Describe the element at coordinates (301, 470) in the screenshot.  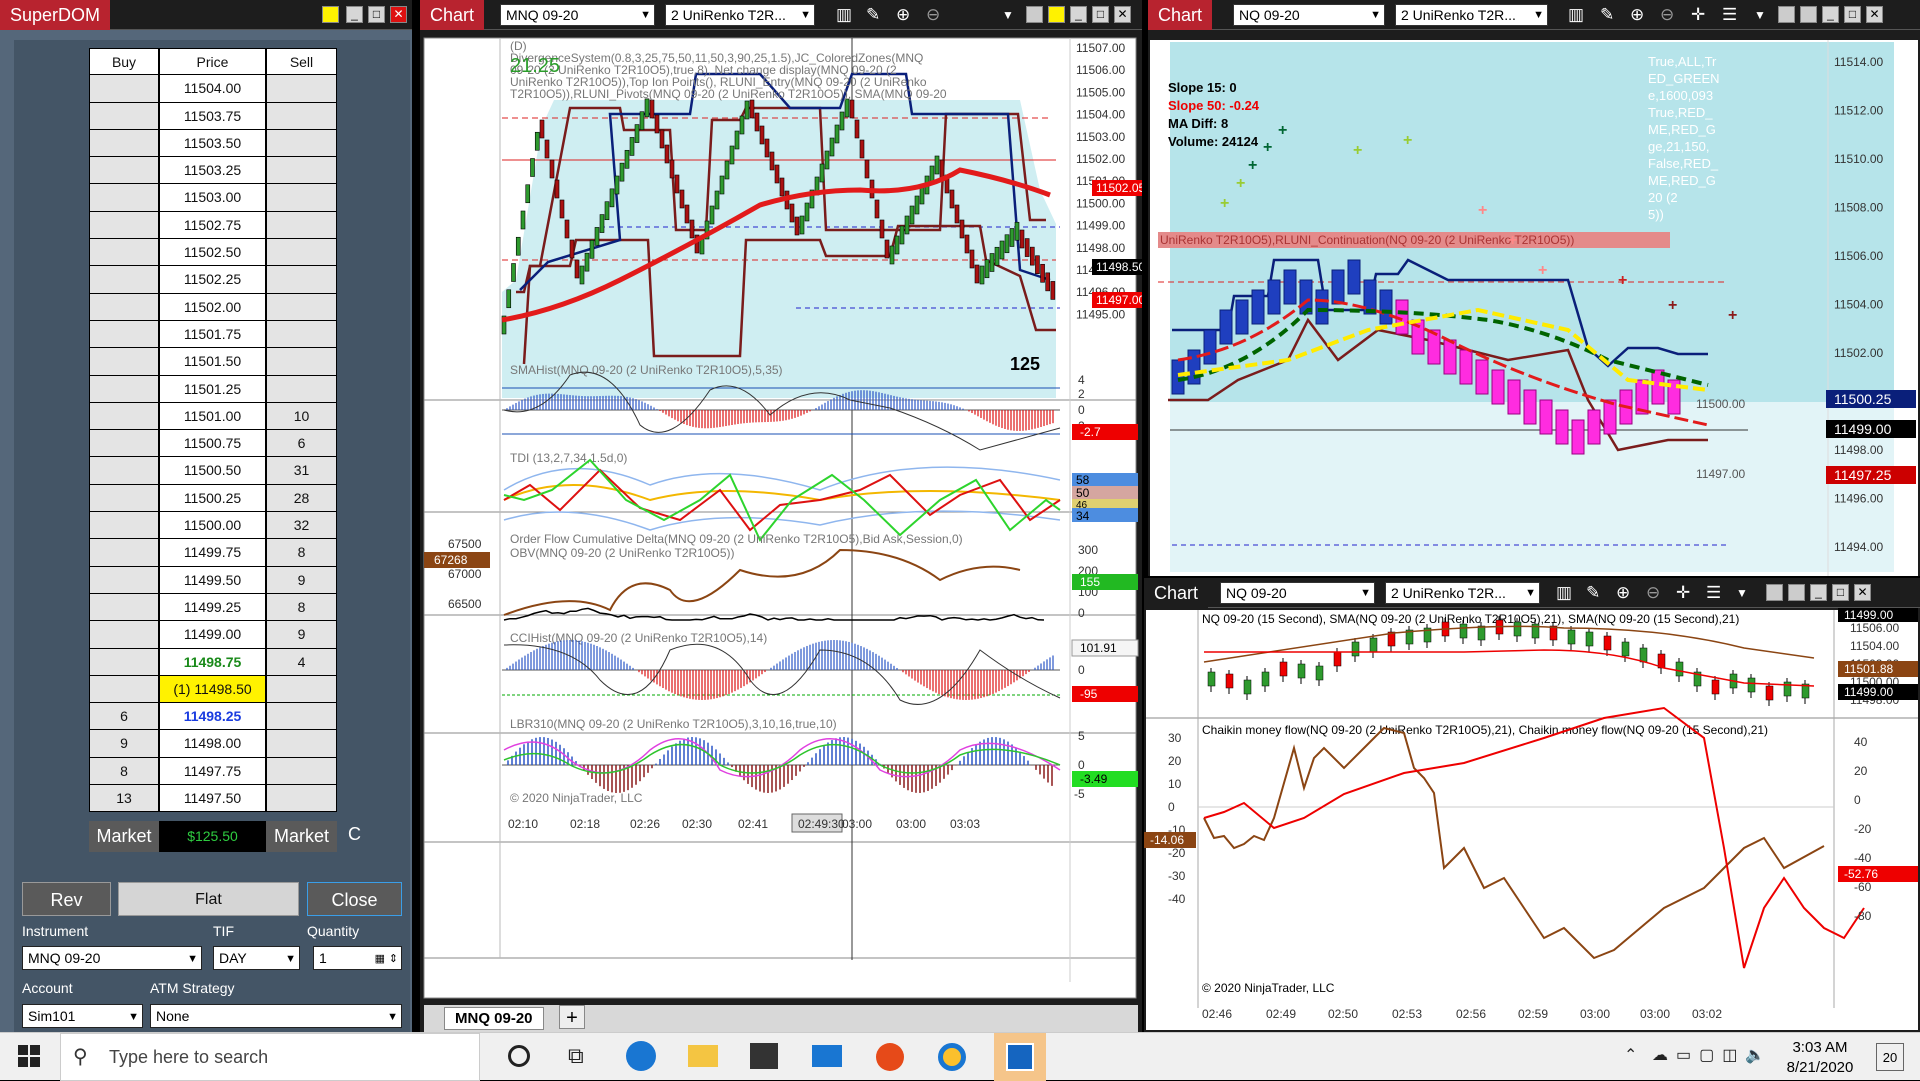
I see `sell-cell: 31` at that location.